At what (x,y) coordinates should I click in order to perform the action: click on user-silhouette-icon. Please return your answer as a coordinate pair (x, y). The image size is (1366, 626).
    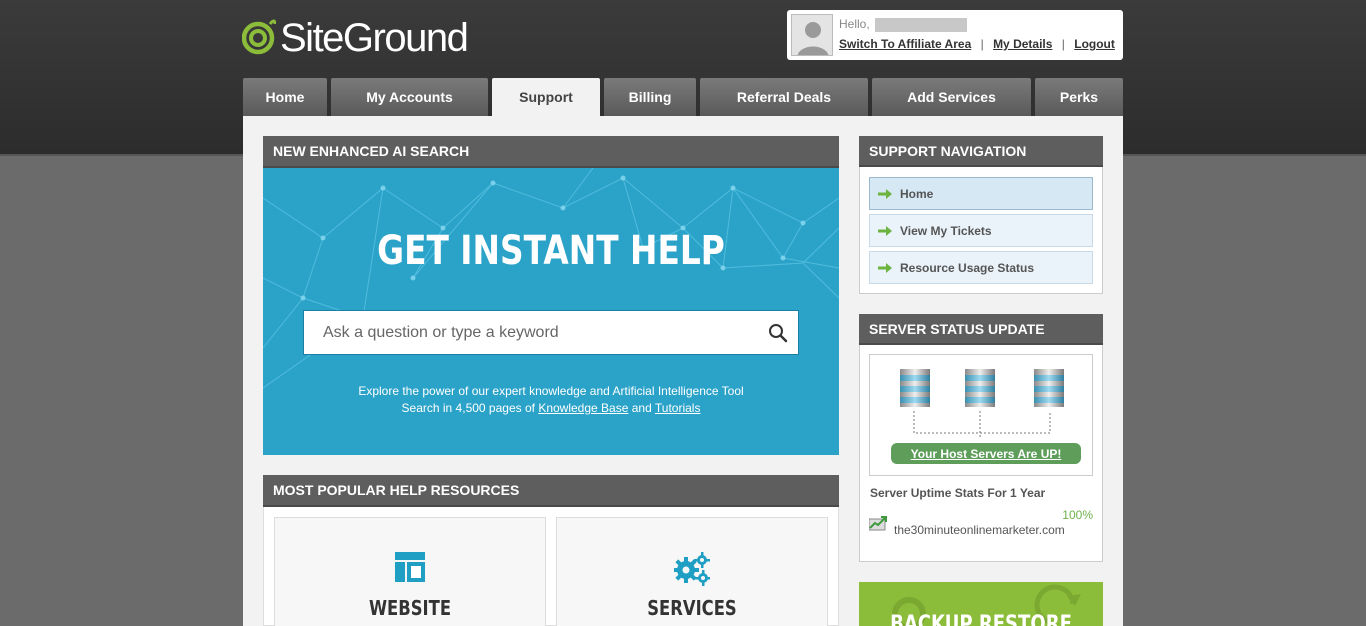
    Looking at the image, I should click on (812, 35).